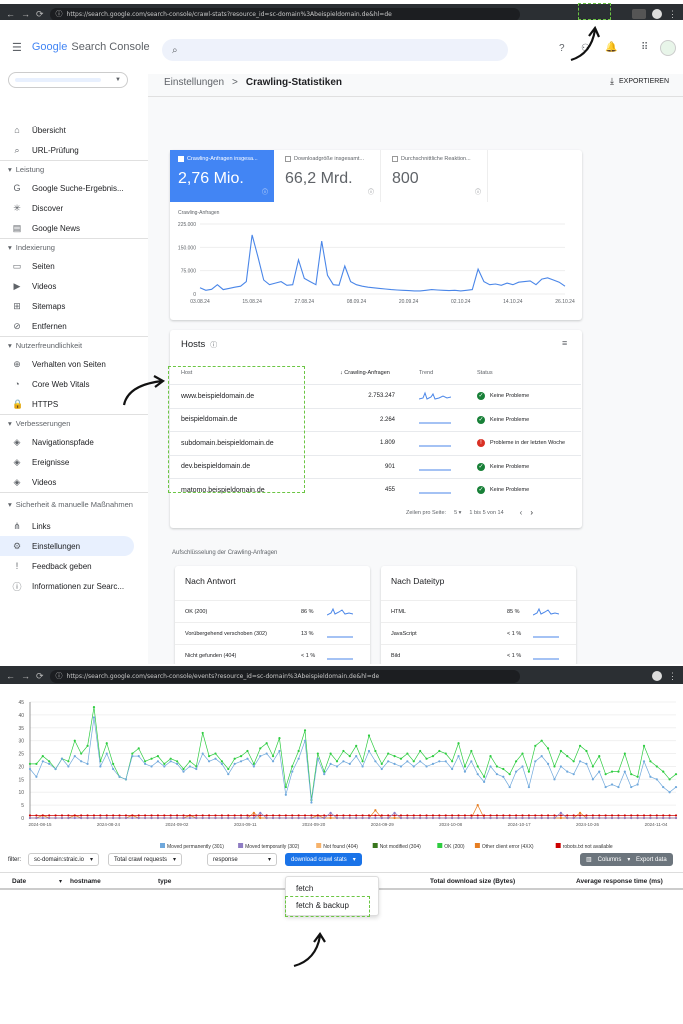  What do you see at coordinates (145, 859) in the screenshot?
I see `metric-select: Total crawl requests ▾` at bounding box center [145, 859].